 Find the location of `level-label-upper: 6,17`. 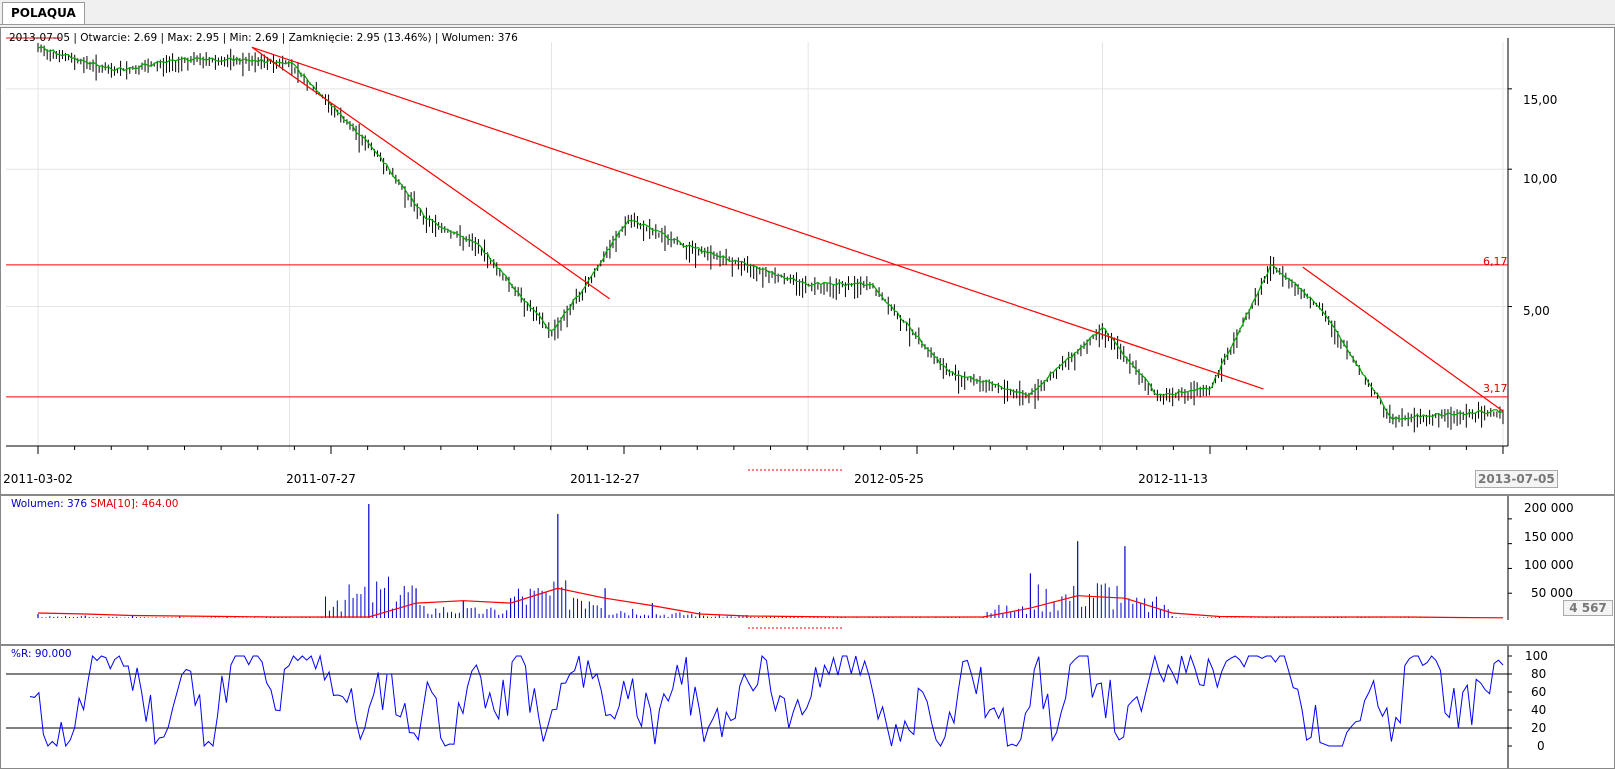

level-label-upper: 6,17 is located at coordinates (1495, 261).